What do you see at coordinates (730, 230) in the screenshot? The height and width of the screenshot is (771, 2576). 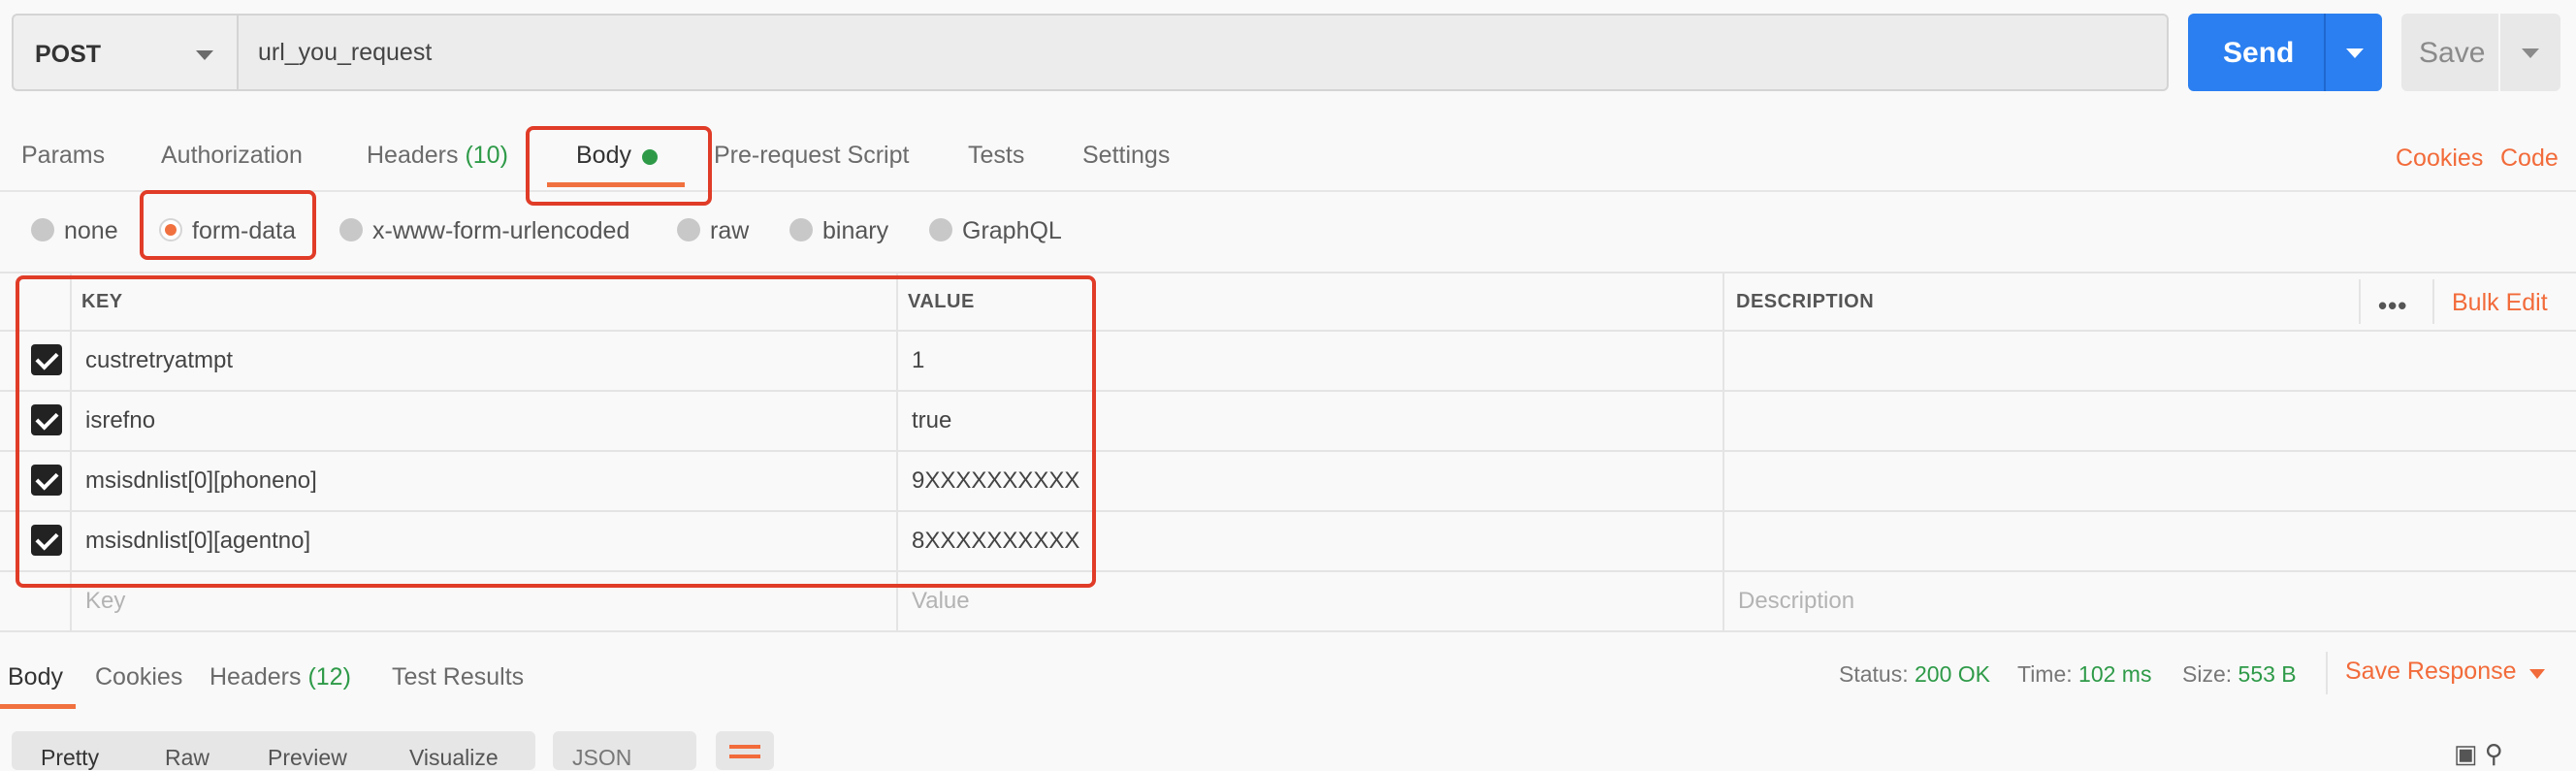 I see `radio-raw-label: raw` at bounding box center [730, 230].